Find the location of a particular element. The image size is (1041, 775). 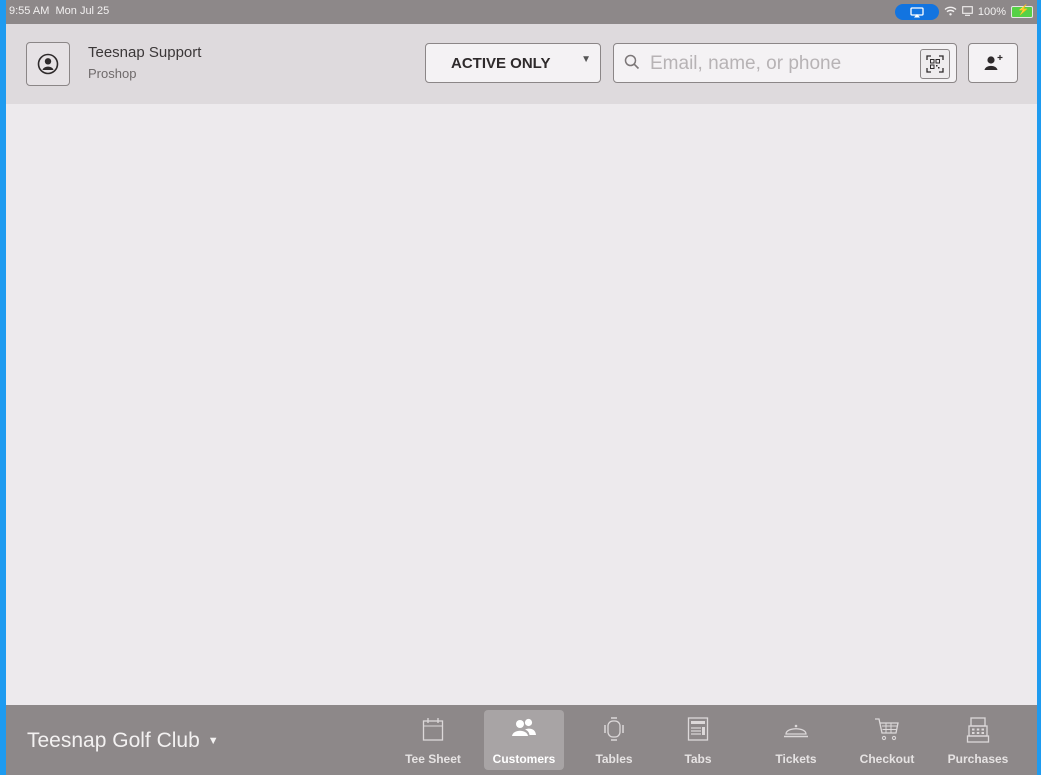

tab-purchases: Purchases is located at coordinates (978, 740).